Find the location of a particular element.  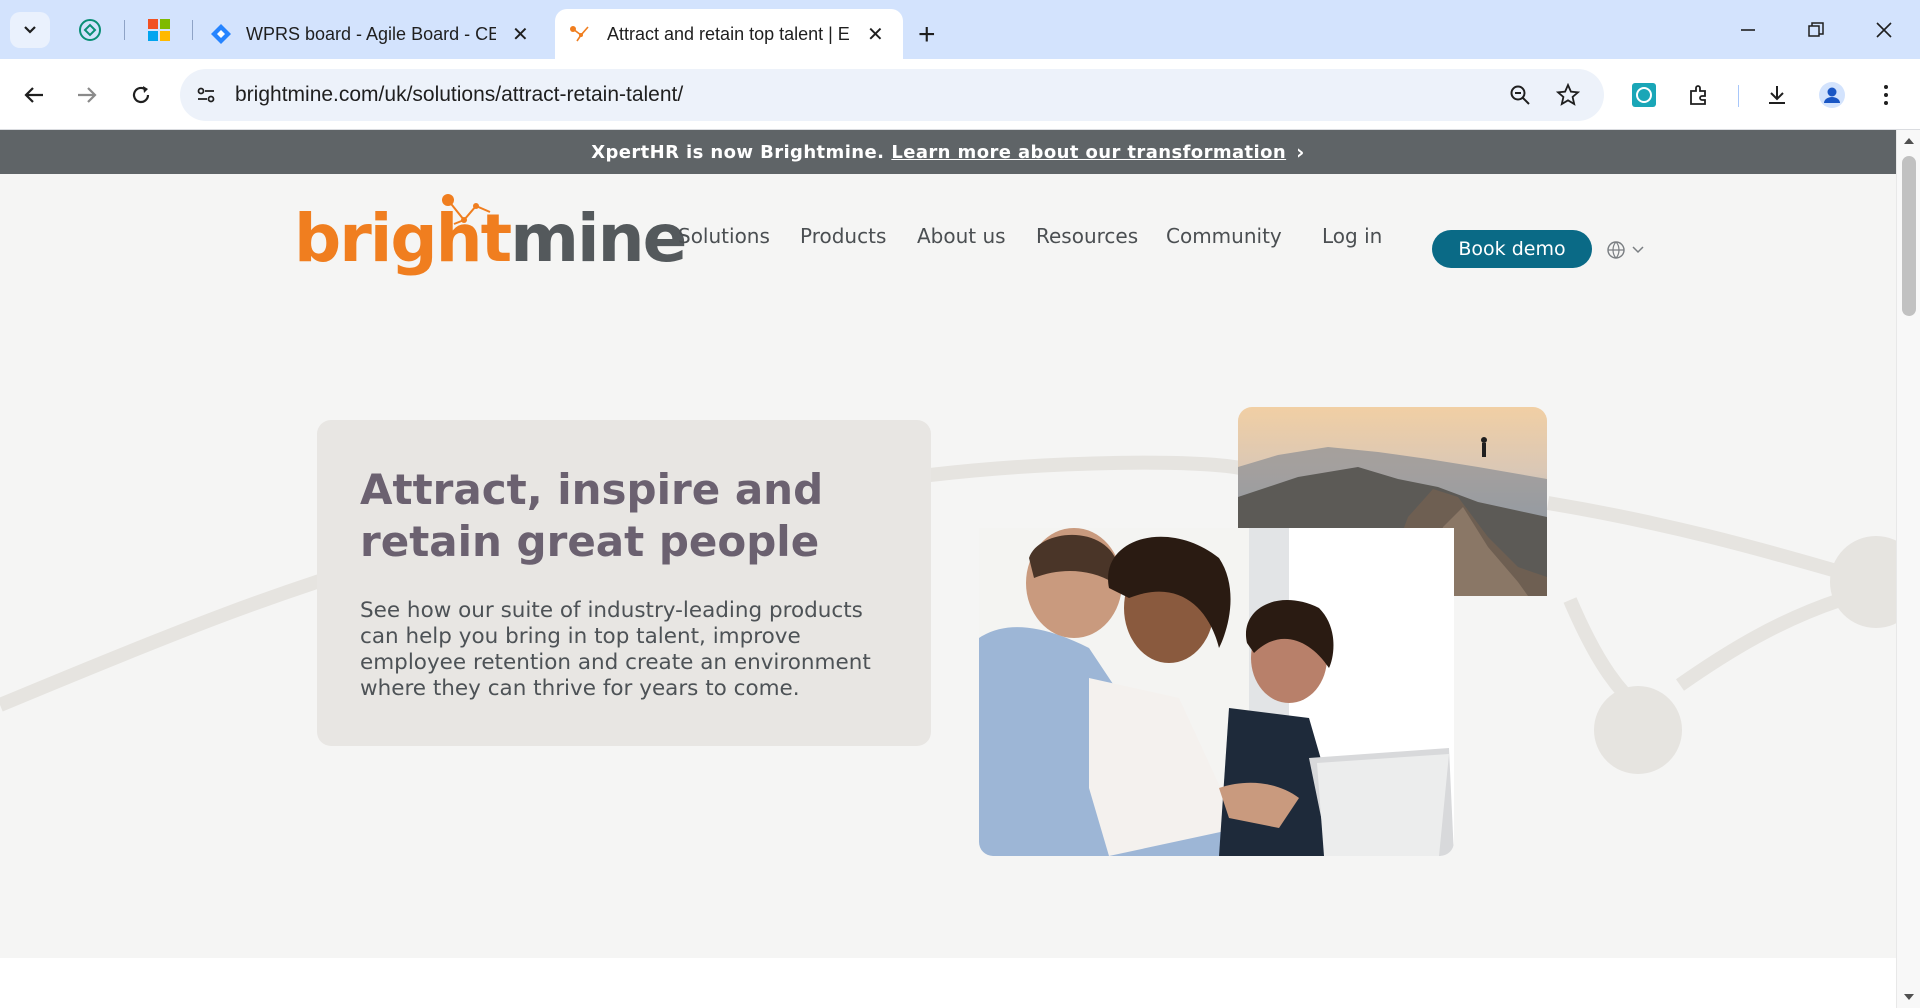

jira-diamond-icon is located at coordinates (221, 34).